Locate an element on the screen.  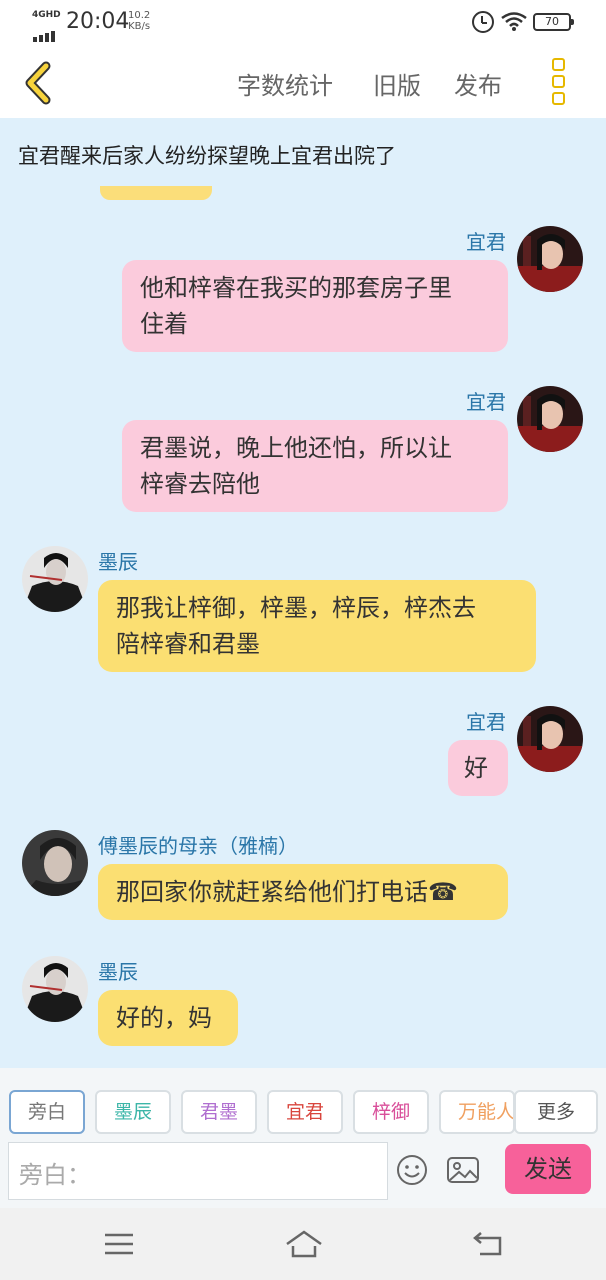
role-tab-mochen: 墨辰 is located at coordinates (133, 1112).